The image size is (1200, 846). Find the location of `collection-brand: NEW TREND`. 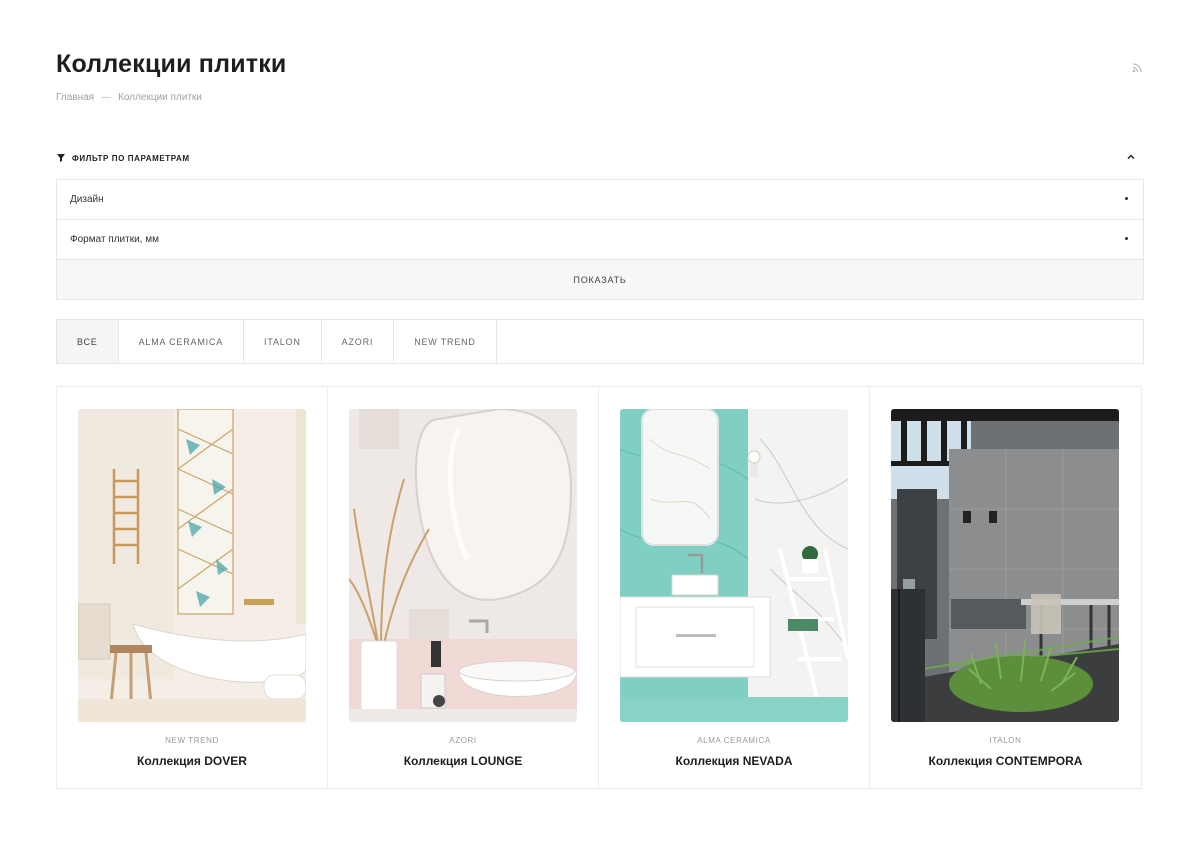

collection-brand: NEW TREND is located at coordinates (192, 740).